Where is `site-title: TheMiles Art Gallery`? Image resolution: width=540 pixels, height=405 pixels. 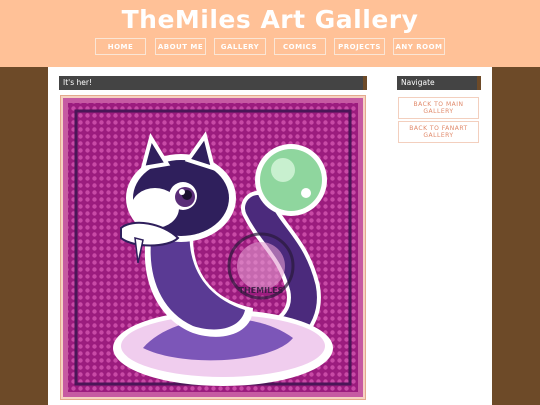 site-title: TheMiles Art Gallery is located at coordinates (270, 19).